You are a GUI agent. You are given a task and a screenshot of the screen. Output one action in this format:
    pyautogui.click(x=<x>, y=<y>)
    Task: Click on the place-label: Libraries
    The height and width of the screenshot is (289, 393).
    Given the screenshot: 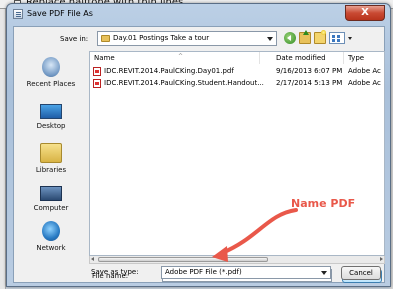 What is the action you would take?
    pyautogui.click(x=51, y=170)
    